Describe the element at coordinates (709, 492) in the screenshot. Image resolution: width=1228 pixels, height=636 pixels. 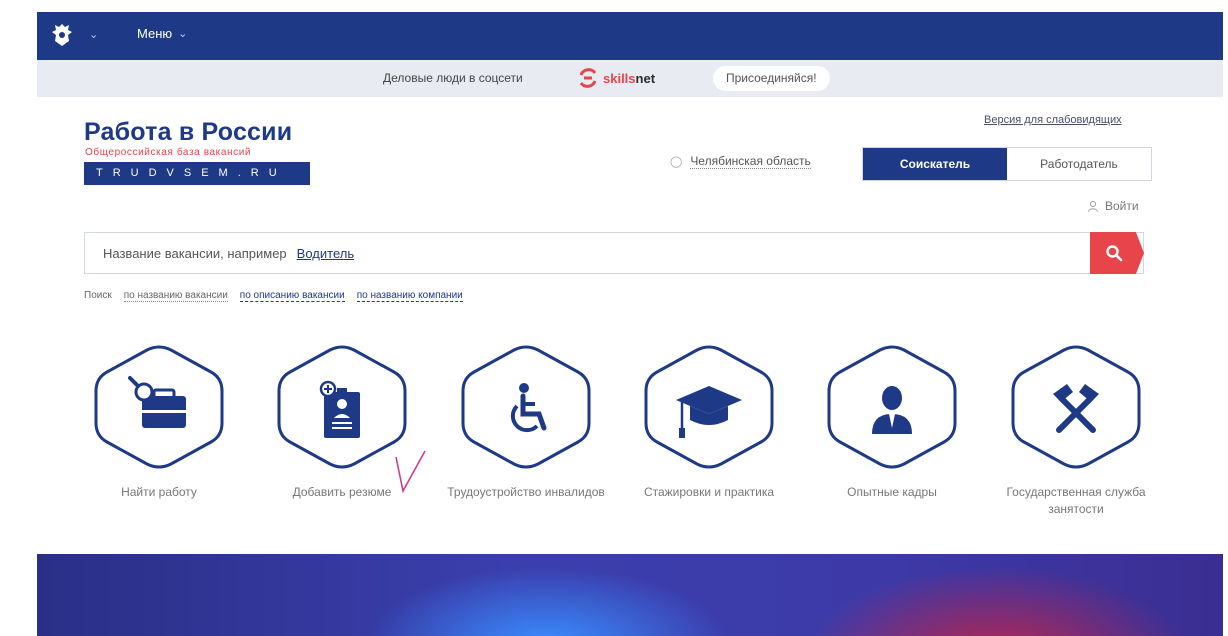
I see `category-label: Стажировки и практика` at that location.